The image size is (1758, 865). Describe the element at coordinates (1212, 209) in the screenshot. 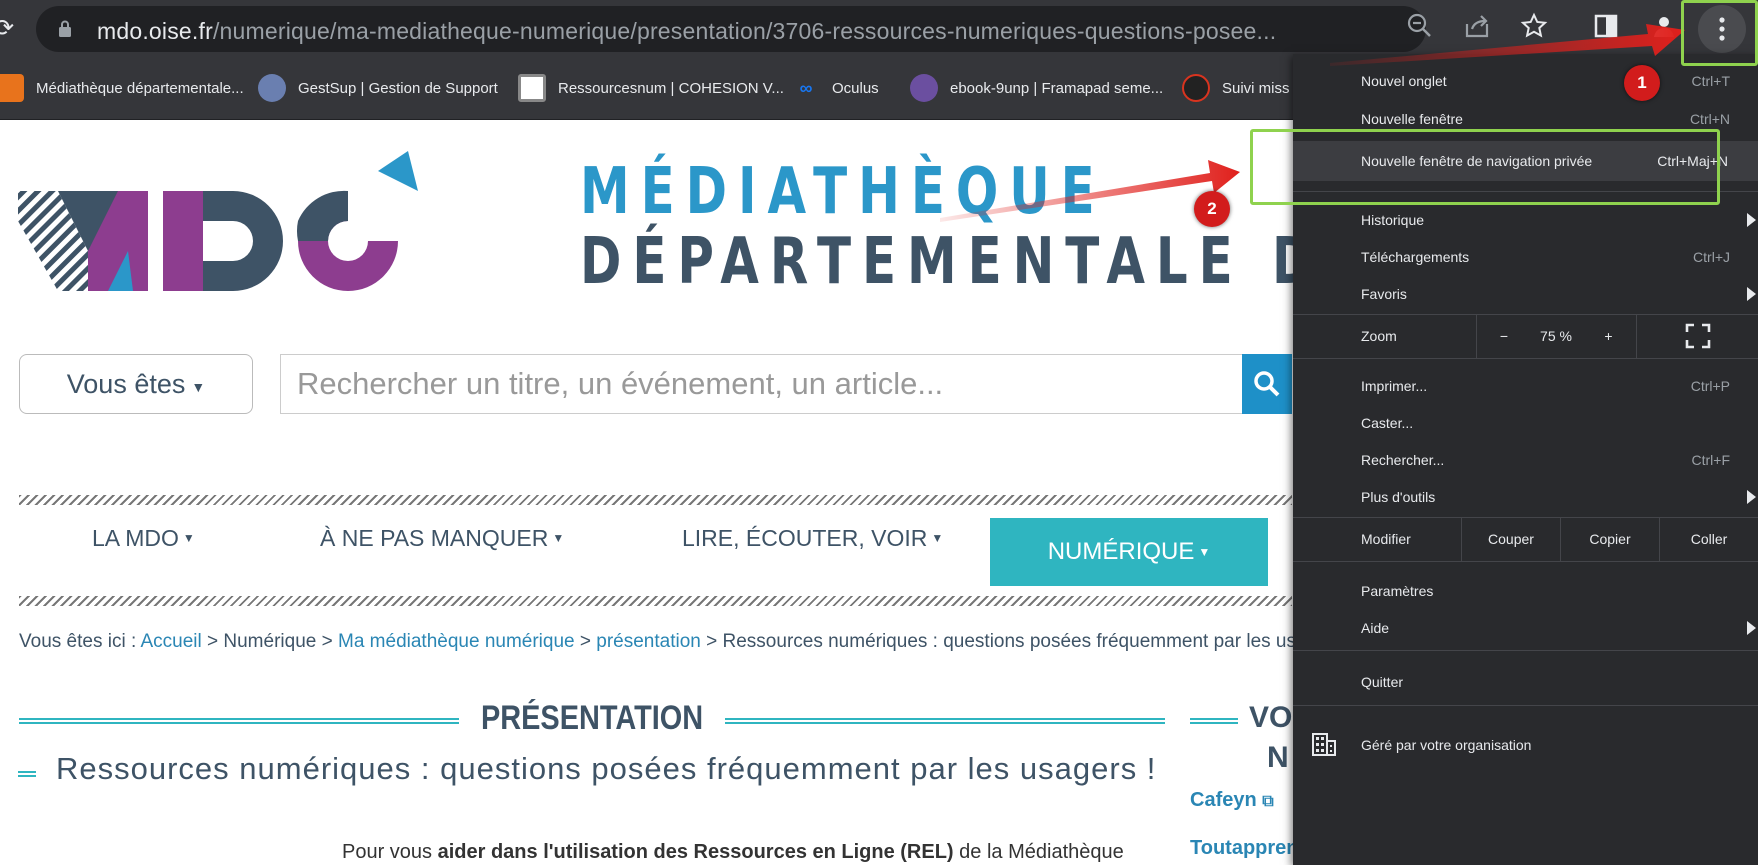

I see `step-badge-2: 2` at that location.